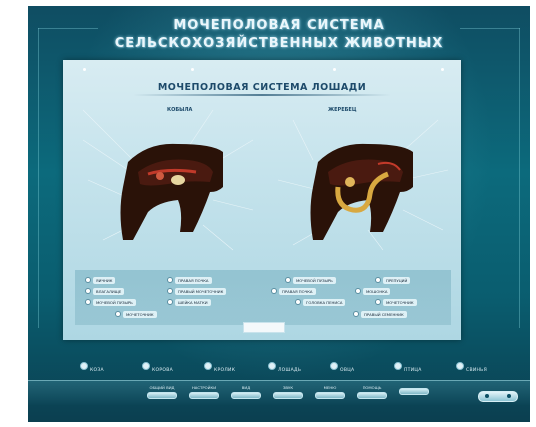  I want to click on nav-pig: СВИНЬЯ, so click(471, 367).